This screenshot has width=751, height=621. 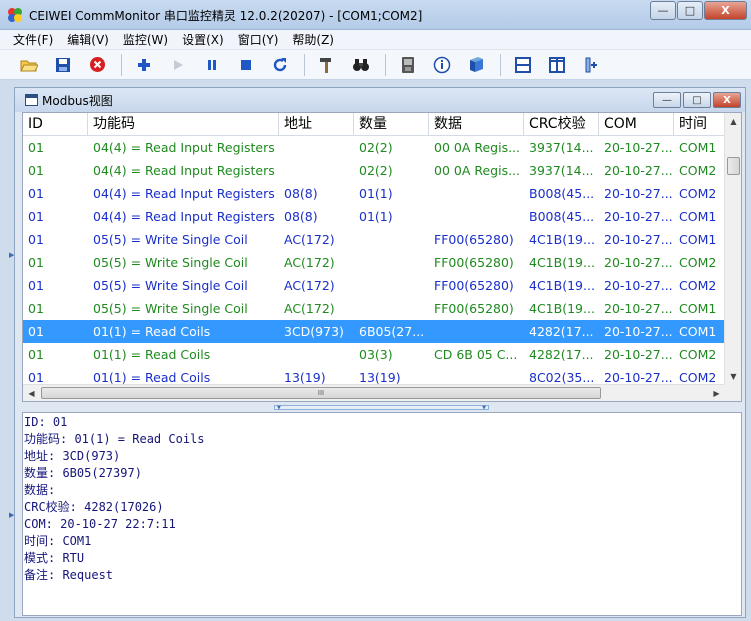 What do you see at coordinates (591, 65) in the screenshot?
I see `pin-icon` at bounding box center [591, 65].